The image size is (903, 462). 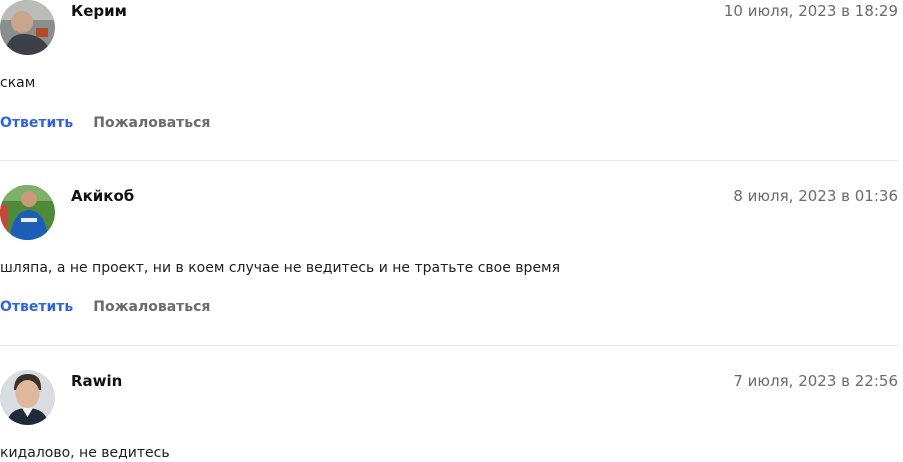 What do you see at coordinates (18, 83) in the screenshot?
I see `comment-text: скам` at bounding box center [18, 83].